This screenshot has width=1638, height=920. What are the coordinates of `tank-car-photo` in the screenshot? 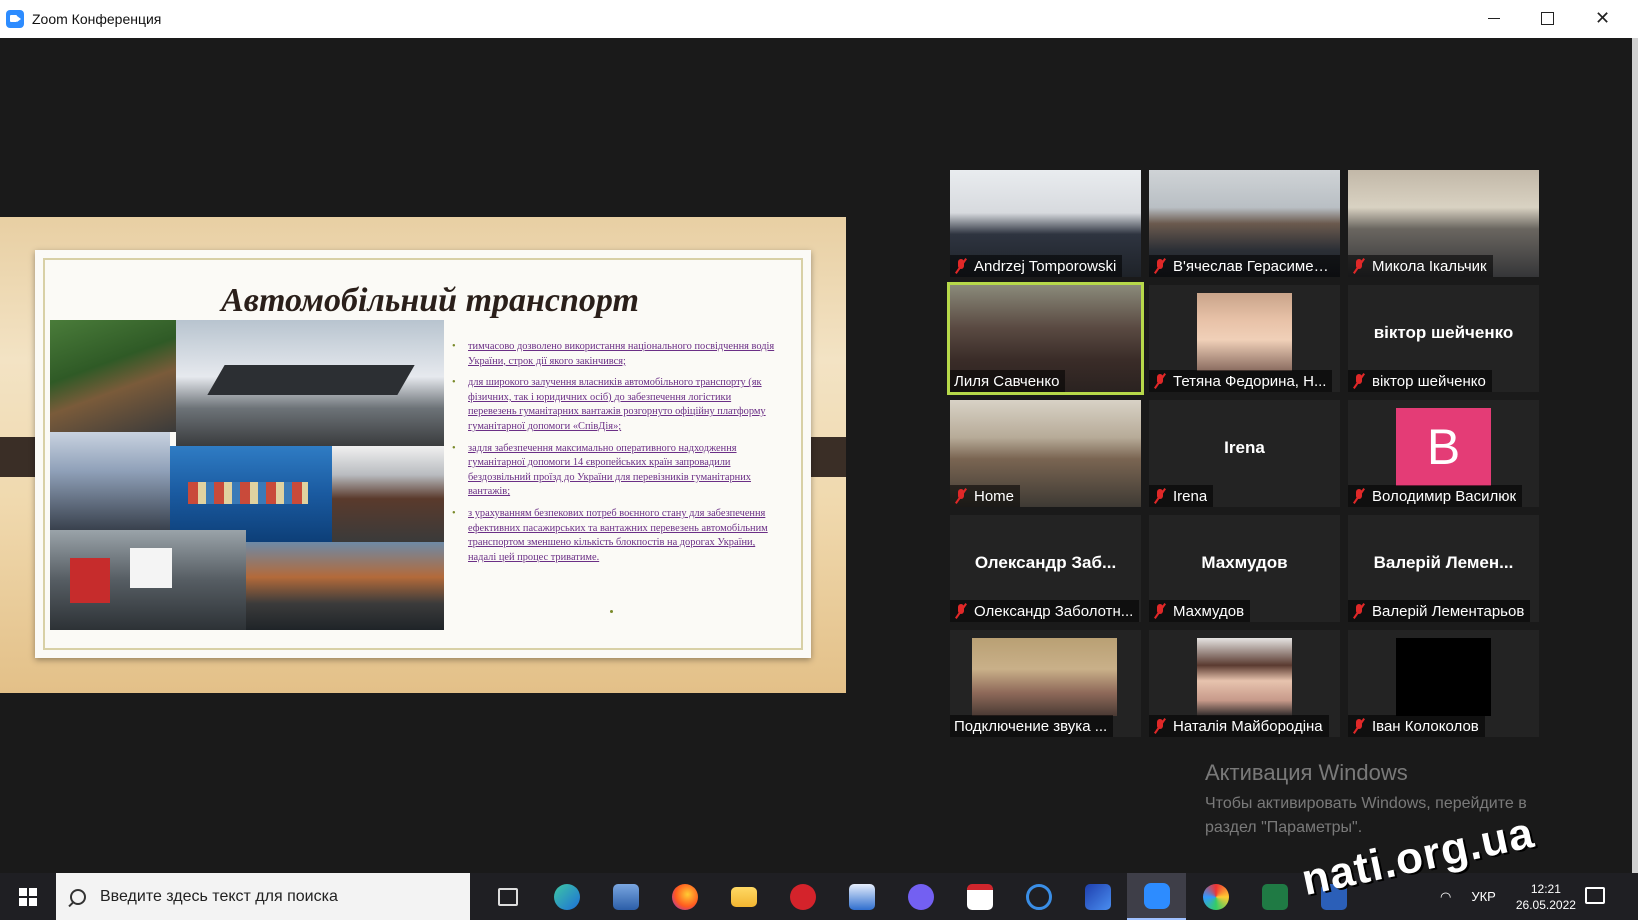 It's located at (388, 494).